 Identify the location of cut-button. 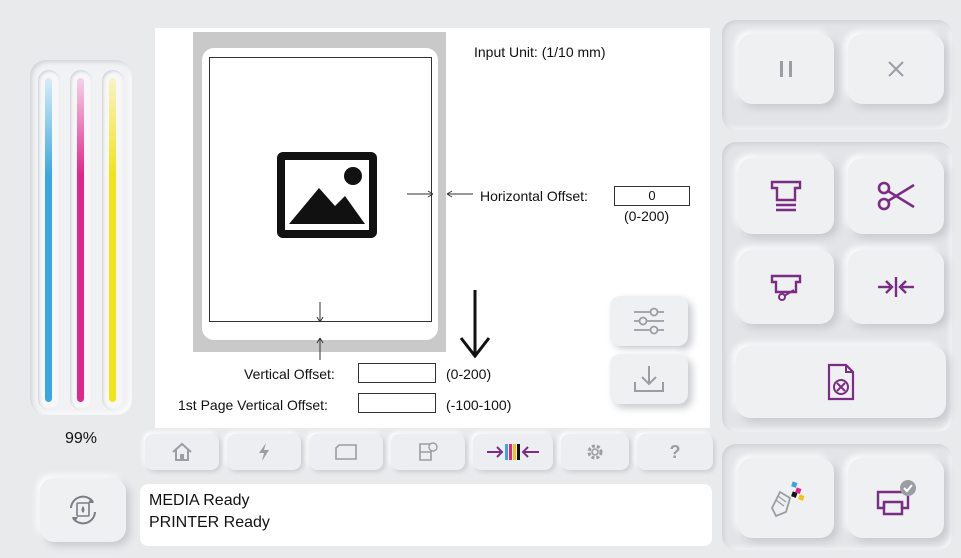
(896, 196).